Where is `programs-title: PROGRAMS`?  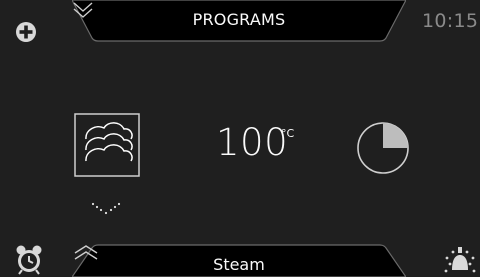
programs-title: PROGRAMS is located at coordinates (239, 19).